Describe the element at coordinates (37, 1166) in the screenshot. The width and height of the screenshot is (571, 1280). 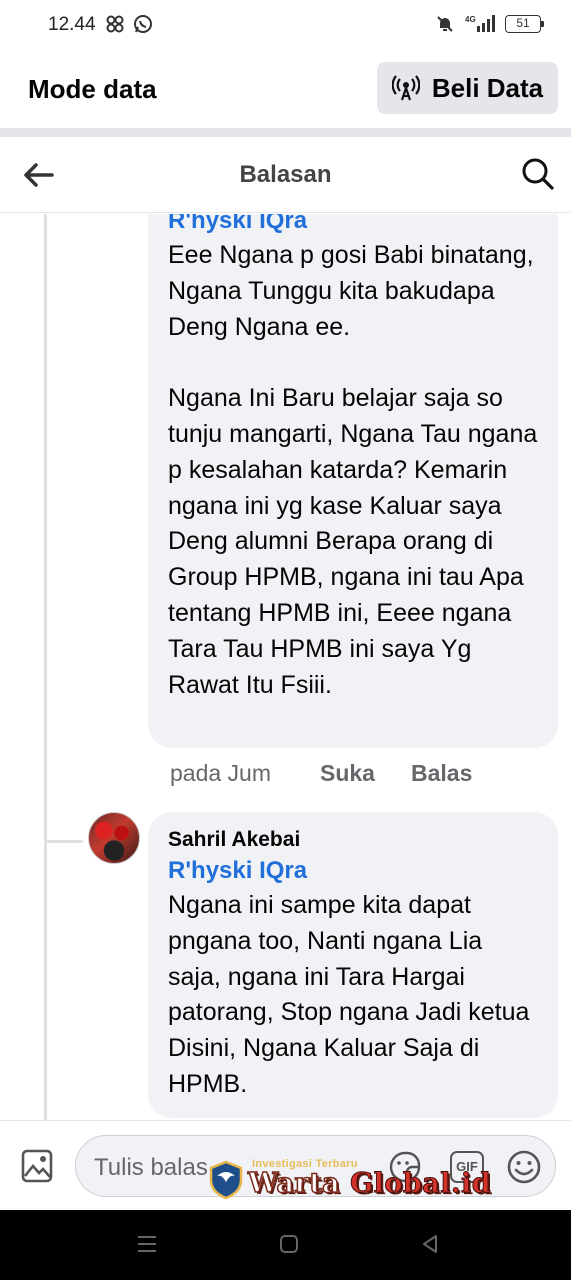
I see `photo-icon` at that location.